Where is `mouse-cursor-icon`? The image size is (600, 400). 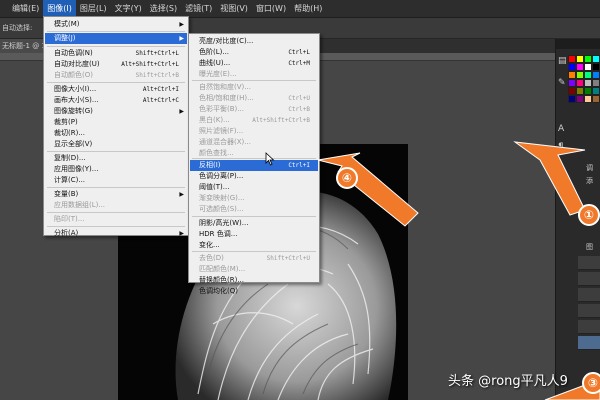
mouse-cursor-icon is located at coordinates (270, 159).